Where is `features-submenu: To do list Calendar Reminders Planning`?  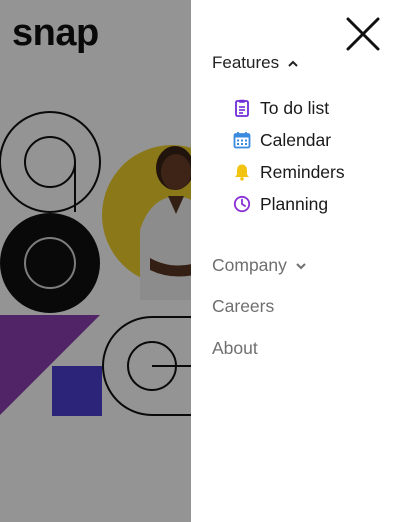 features-submenu: To do list Calendar Reminders Planning is located at coordinates (289, 156).